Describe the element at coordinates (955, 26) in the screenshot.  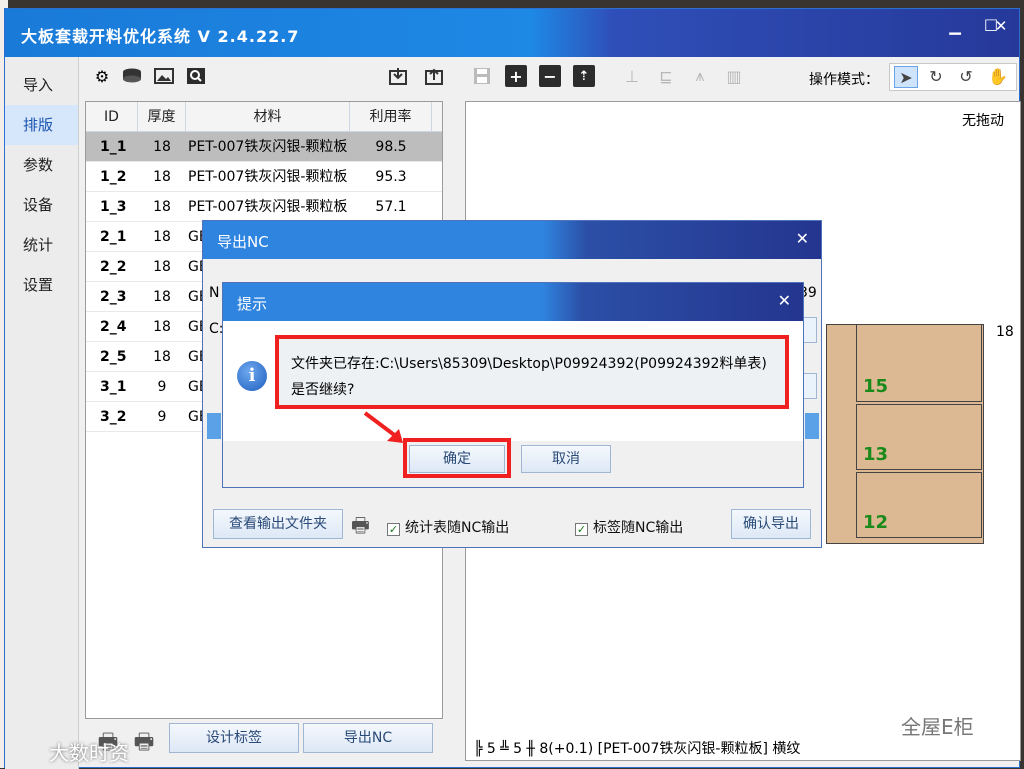
I see `minimize-button: ▁` at that location.